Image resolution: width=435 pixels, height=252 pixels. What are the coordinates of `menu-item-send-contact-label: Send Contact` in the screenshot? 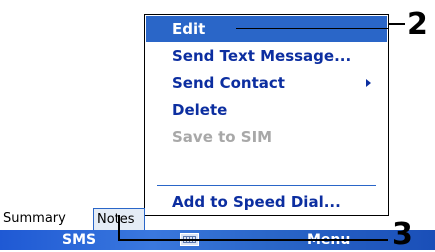 It's located at (228, 83).